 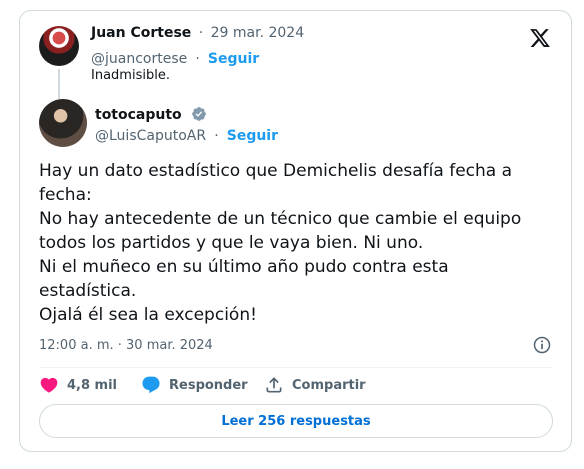 What do you see at coordinates (252, 136) in the screenshot?
I see `follow-link: Seguir` at bounding box center [252, 136].